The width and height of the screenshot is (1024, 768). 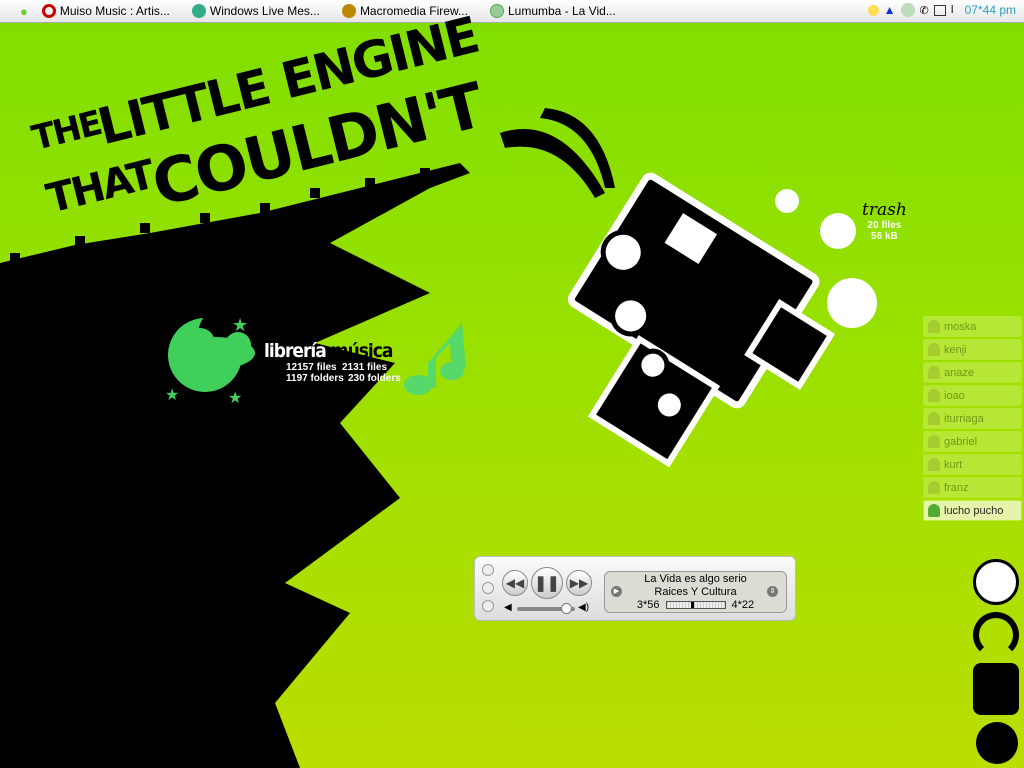 I want to click on snapback-icon: ▶, so click(x=616, y=591).